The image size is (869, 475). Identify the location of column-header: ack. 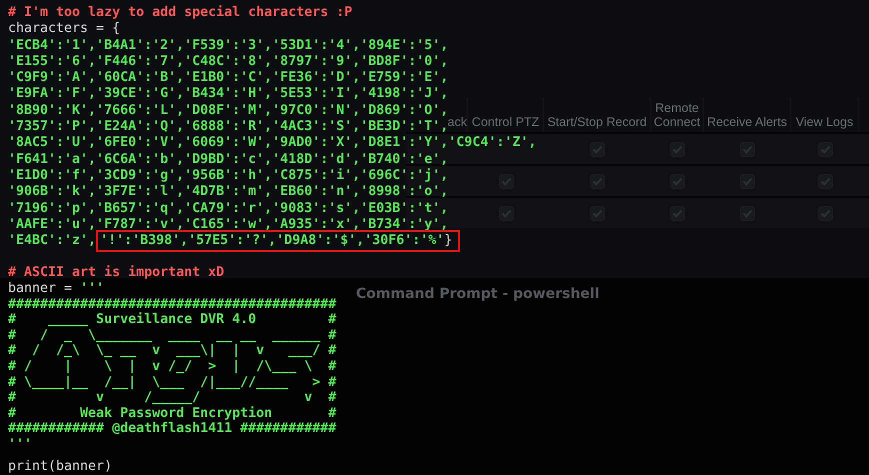
(457, 122).